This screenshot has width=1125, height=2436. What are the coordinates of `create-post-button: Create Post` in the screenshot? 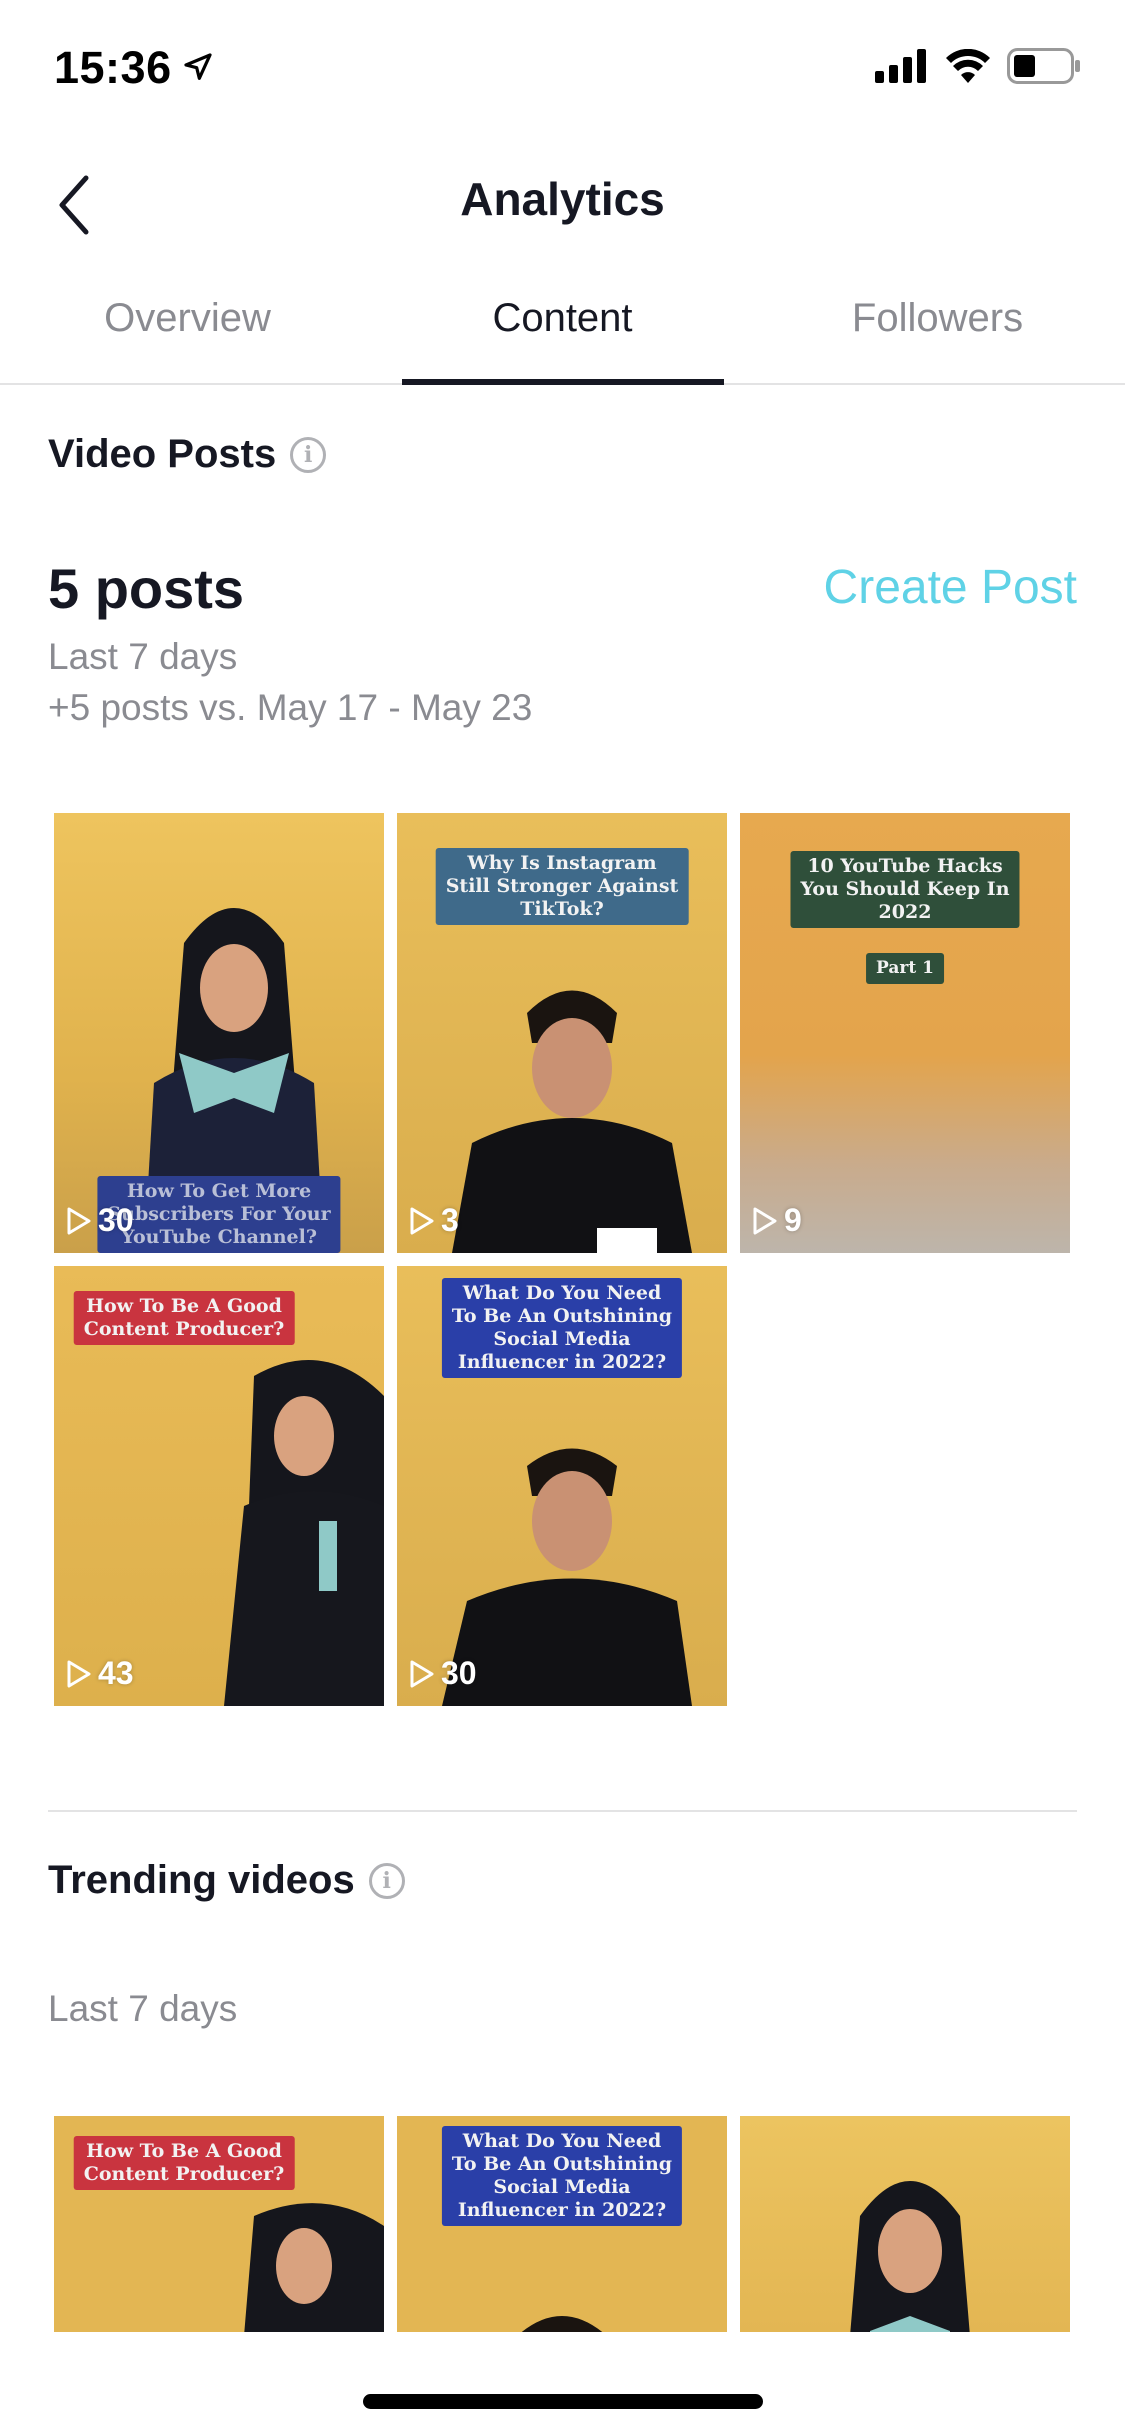 It's located at (950, 587).